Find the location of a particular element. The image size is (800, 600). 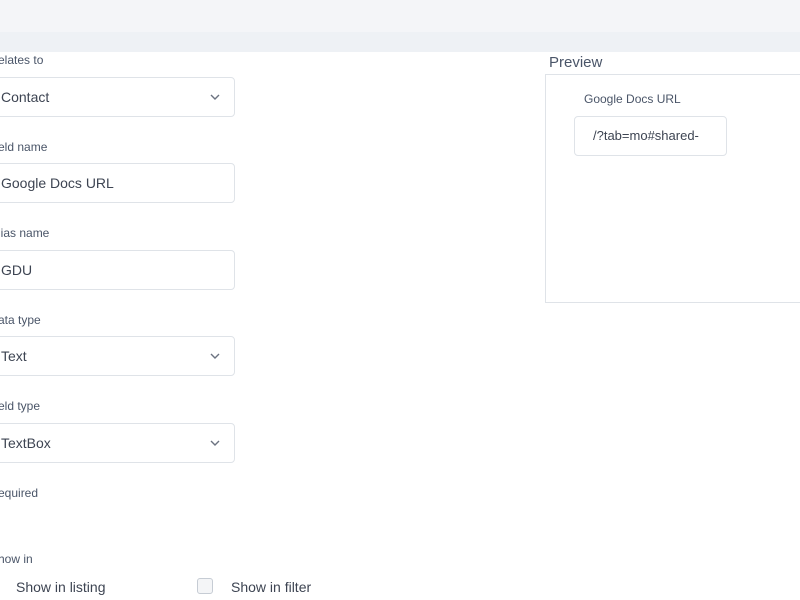

field-name-input: Google Docs URL is located at coordinates (117, 183).